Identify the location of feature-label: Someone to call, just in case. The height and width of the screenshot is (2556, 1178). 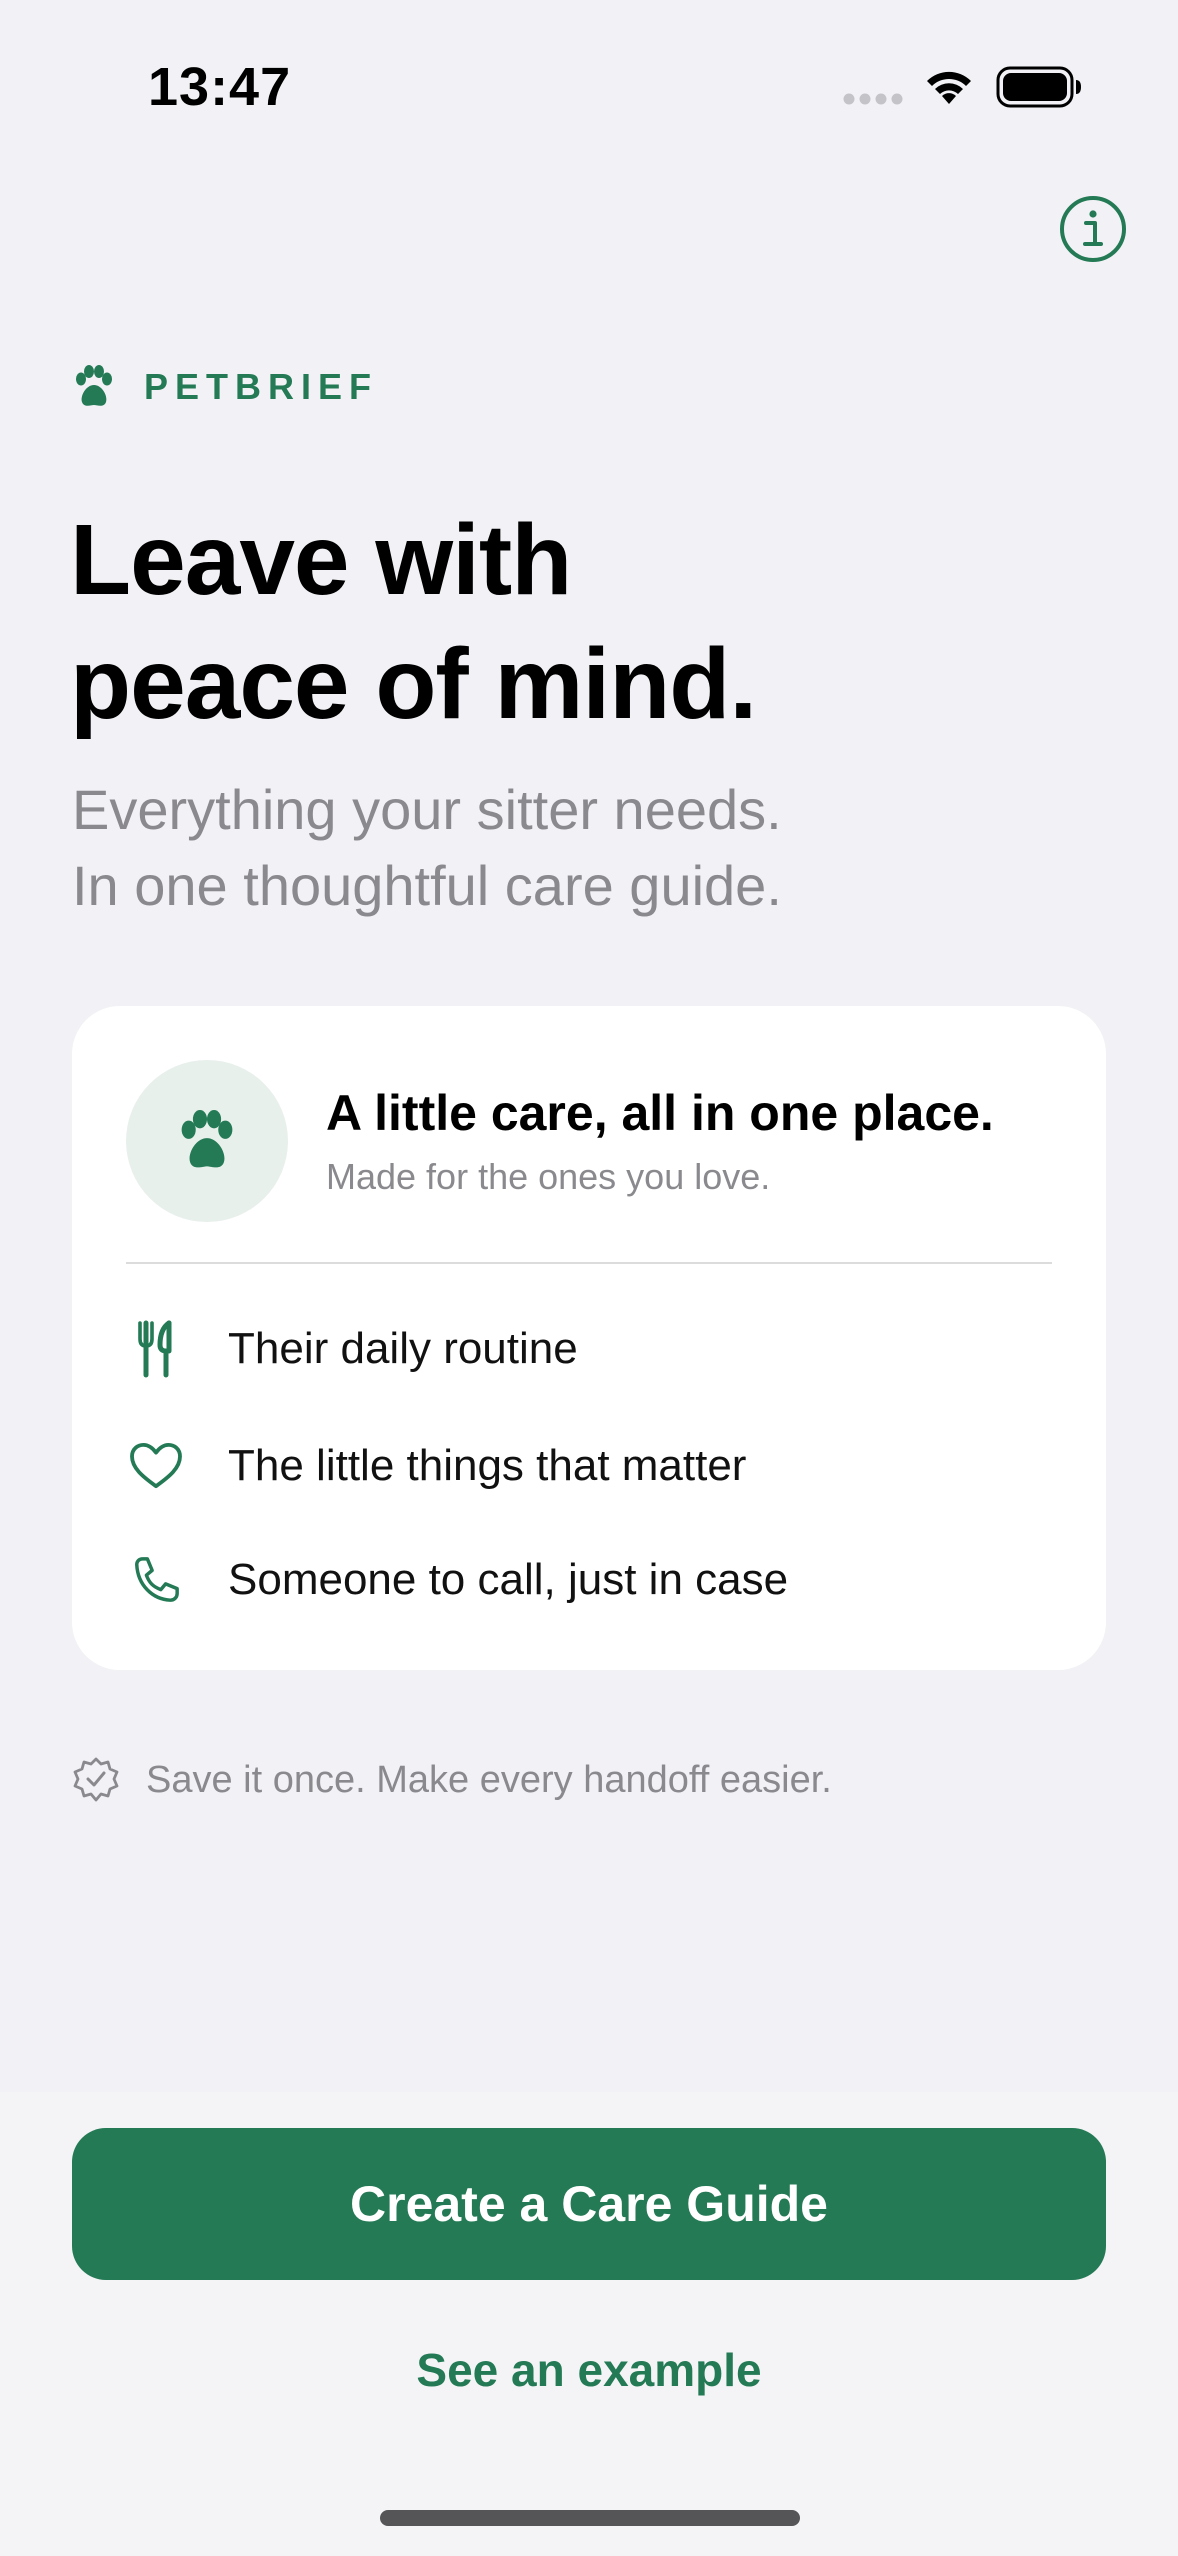
(508, 1579).